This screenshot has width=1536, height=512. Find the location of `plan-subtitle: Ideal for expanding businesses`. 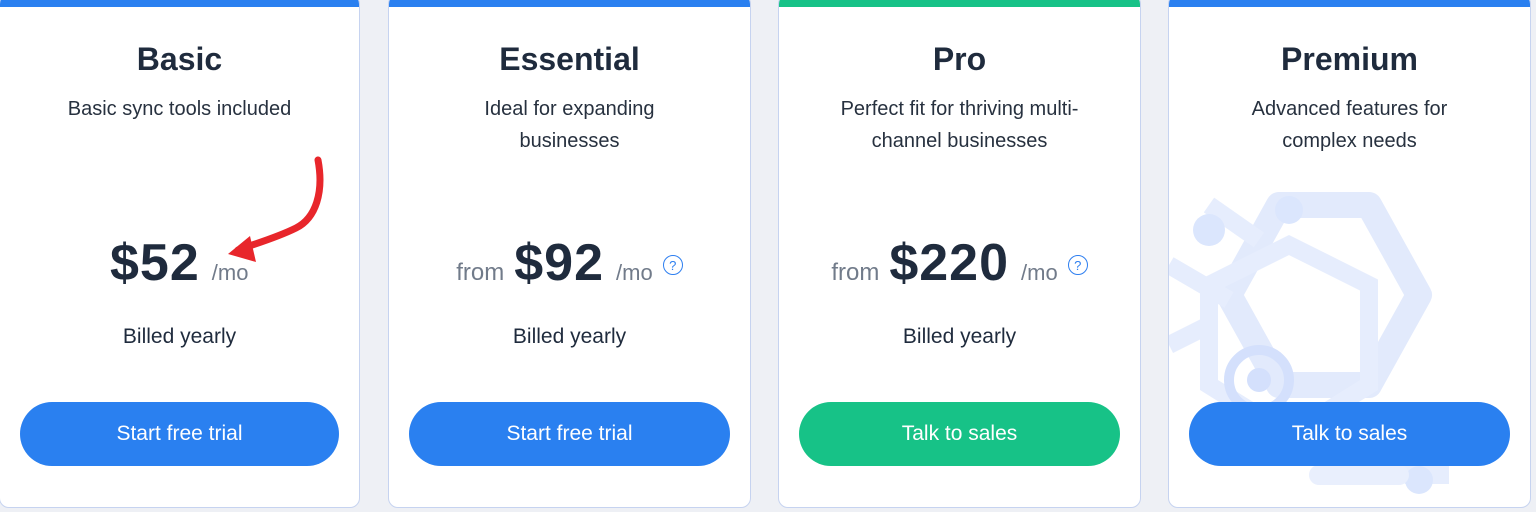

plan-subtitle: Ideal for expanding businesses is located at coordinates (569, 125).